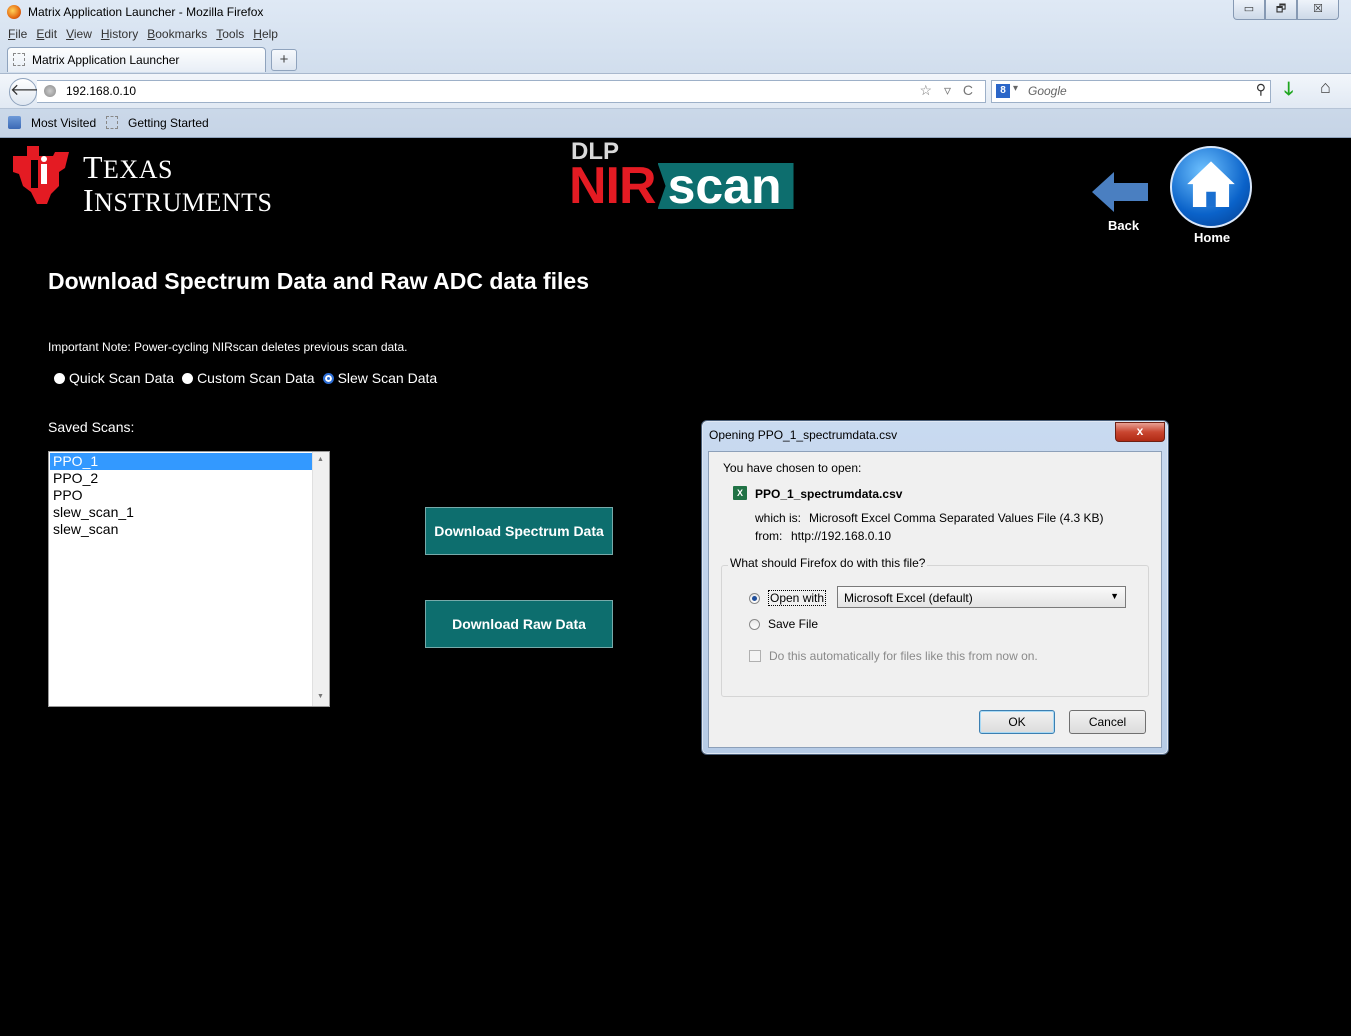 This screenshot has width=1351, height=1036. What do you see at coordinates (50, 91) in the screenshot?
I see `site-identity-icon` at bounding box center [50, 91].